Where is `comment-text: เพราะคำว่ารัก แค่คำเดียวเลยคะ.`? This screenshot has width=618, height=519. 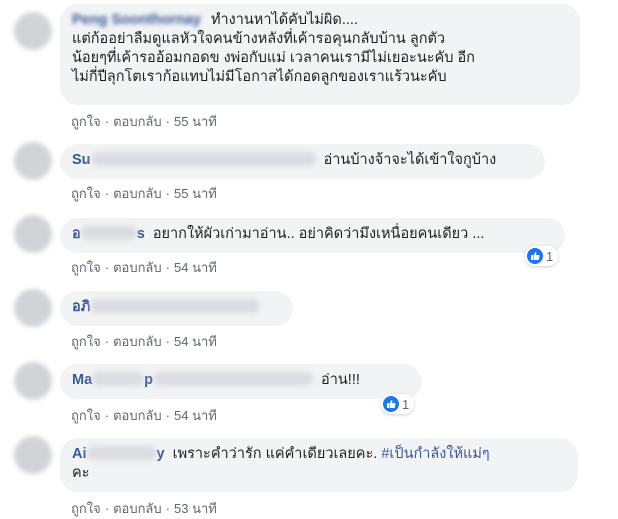 comment-text: เพราะคำว่ารัก แค่คำเดียวเลยคะ. is located at coordinates (275, 454).